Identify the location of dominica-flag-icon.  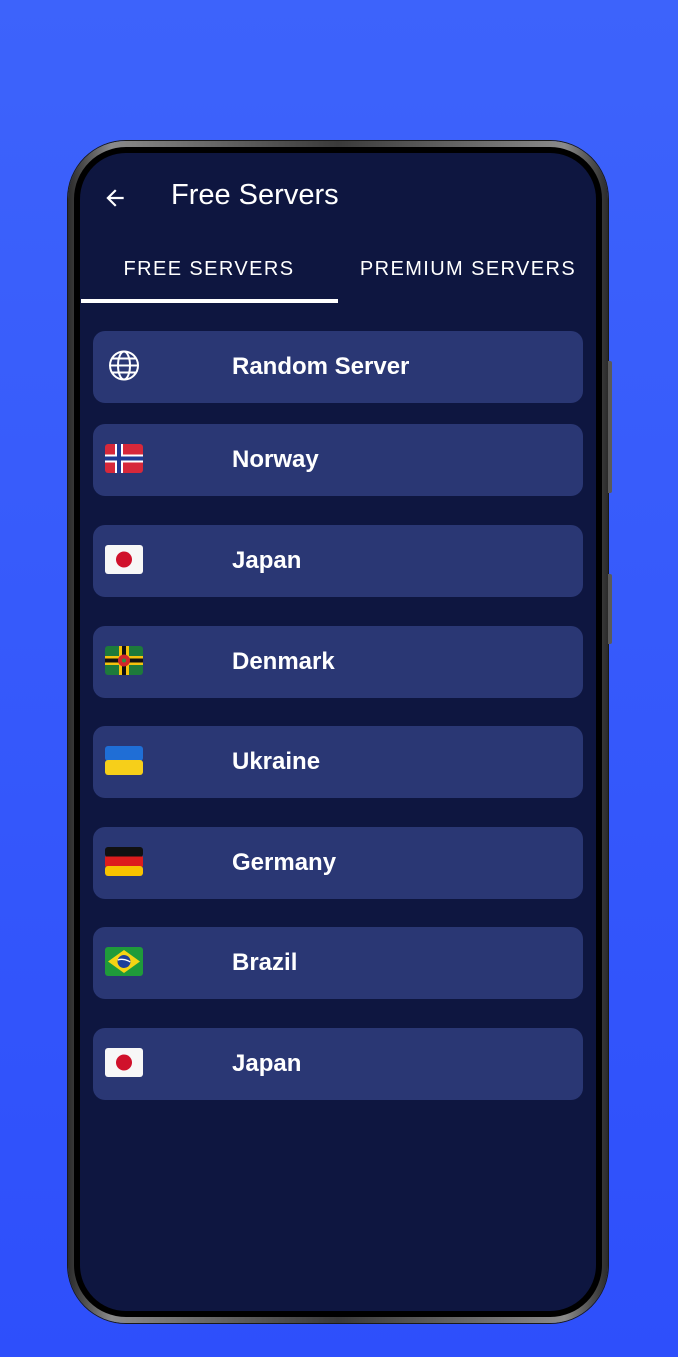
(124, 660).